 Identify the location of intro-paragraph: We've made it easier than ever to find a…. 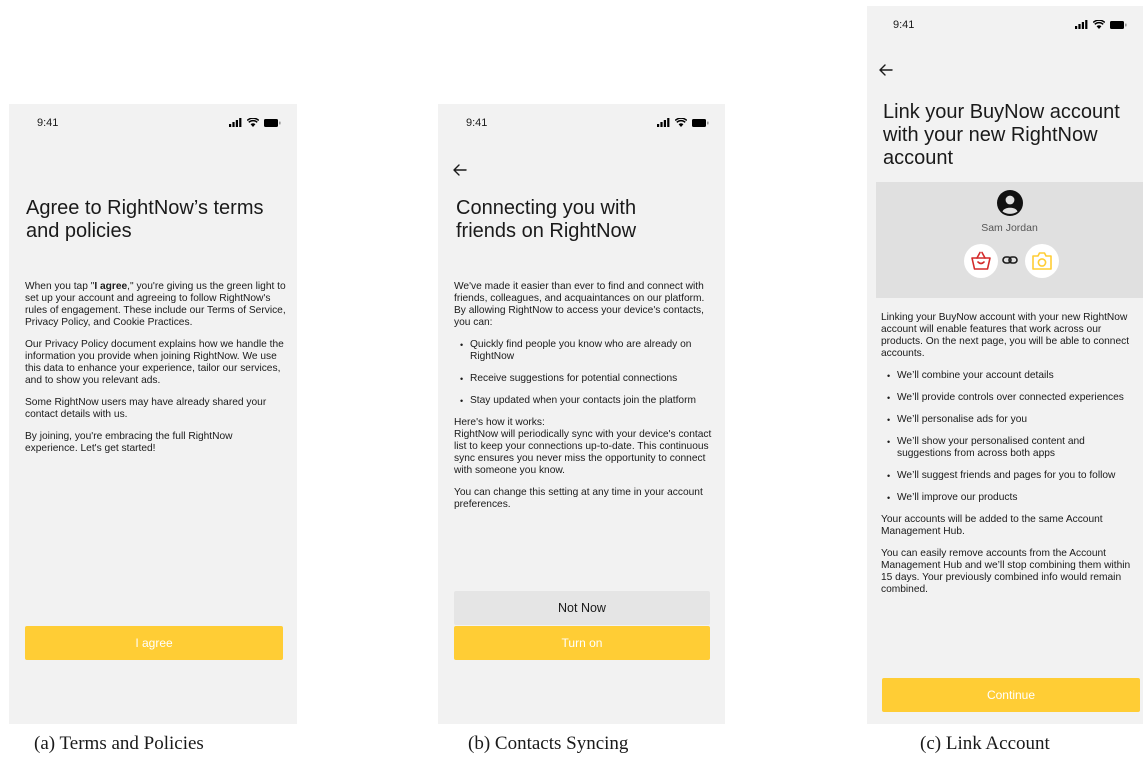
(579, 304).